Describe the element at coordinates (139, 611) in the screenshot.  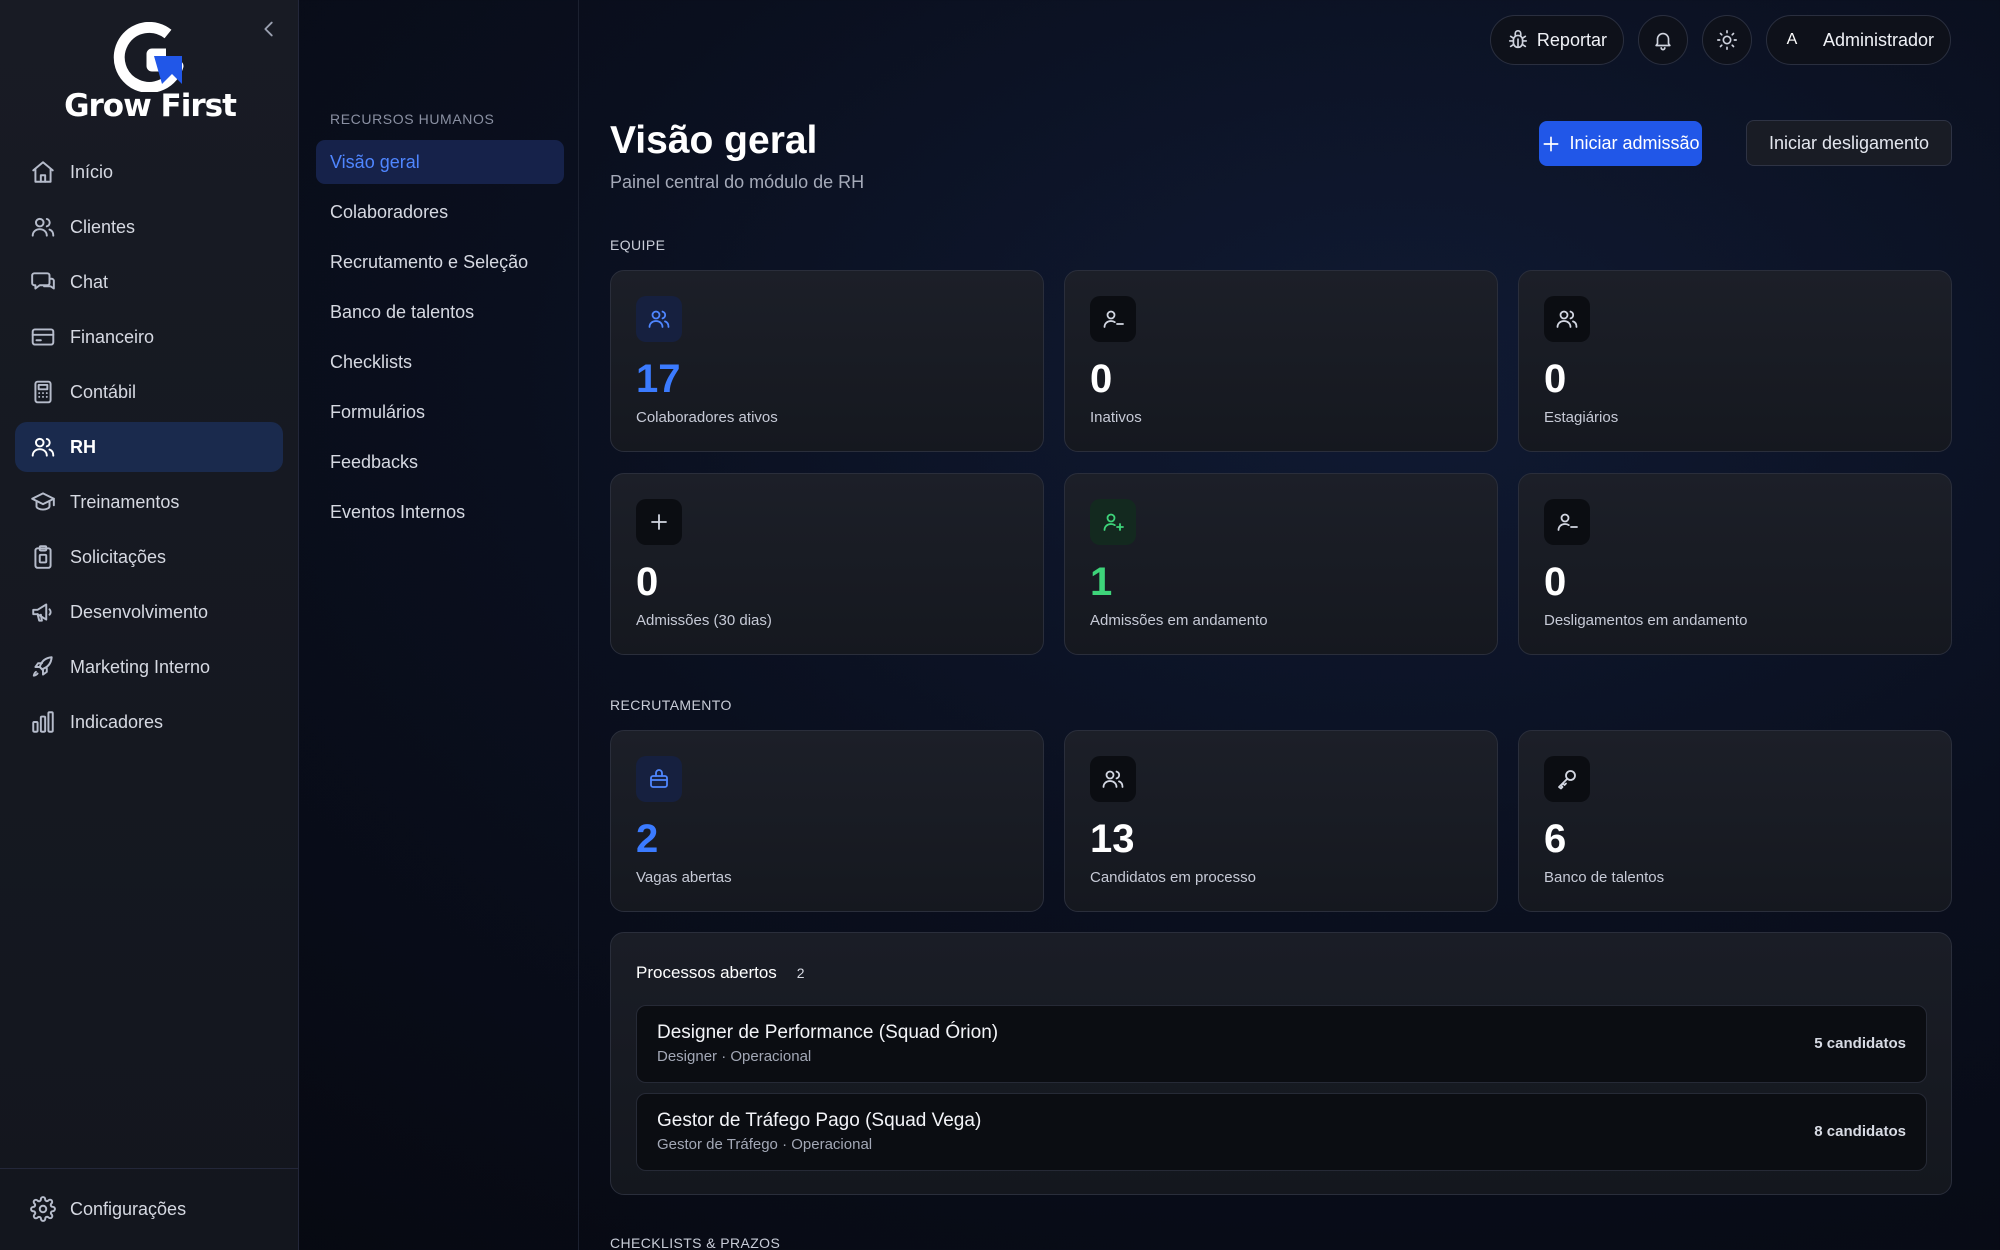
I see `sidebar-item-label: Desenvolvimento` at that location.